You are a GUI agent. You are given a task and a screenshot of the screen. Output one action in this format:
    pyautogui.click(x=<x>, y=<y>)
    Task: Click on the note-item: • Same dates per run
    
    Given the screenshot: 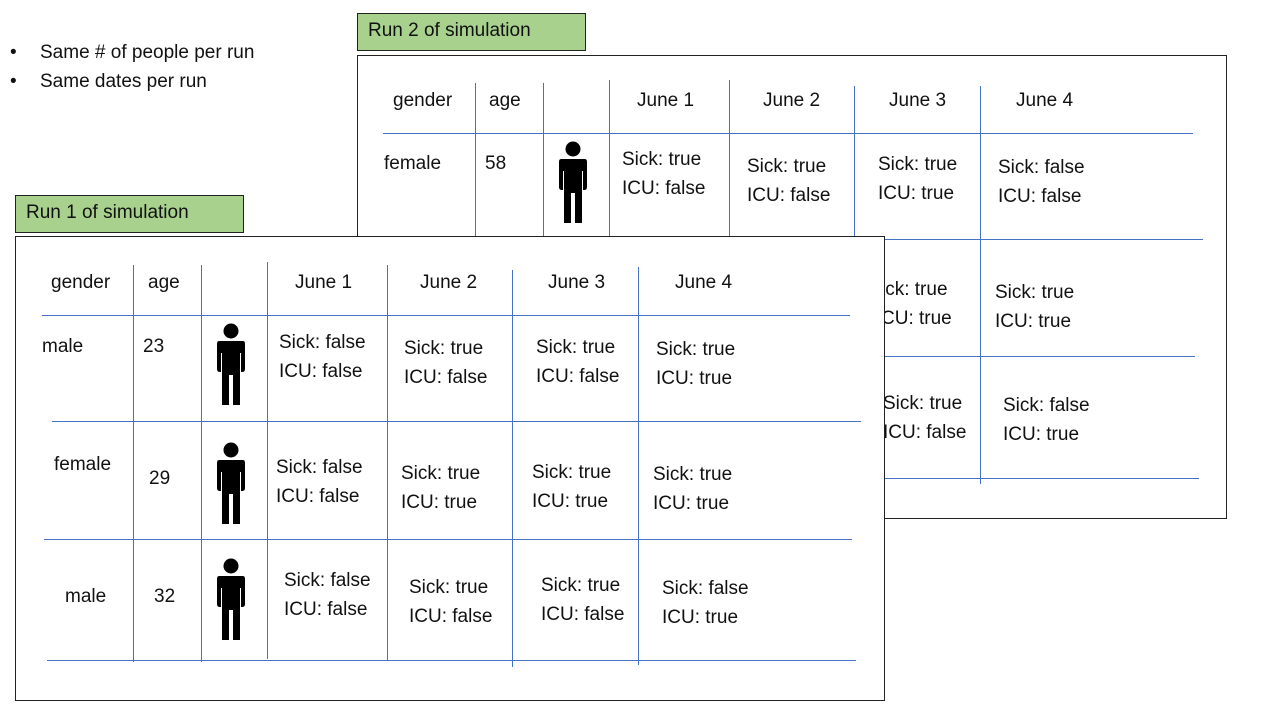 What is the action you would take?
    pyautogui.click(x=132, y=81)
    